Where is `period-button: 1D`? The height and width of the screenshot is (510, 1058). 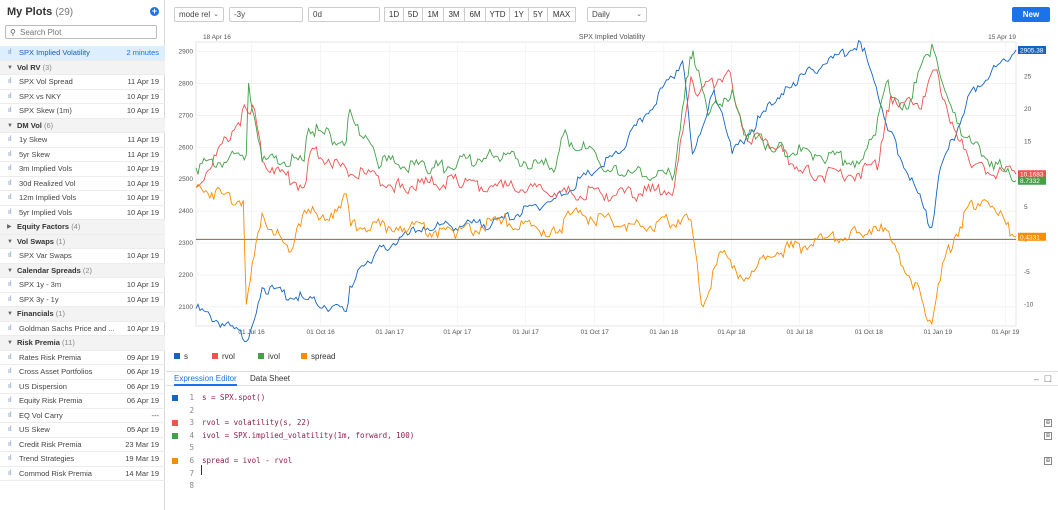
period-button: 1D is located at coordinates (394, 14).